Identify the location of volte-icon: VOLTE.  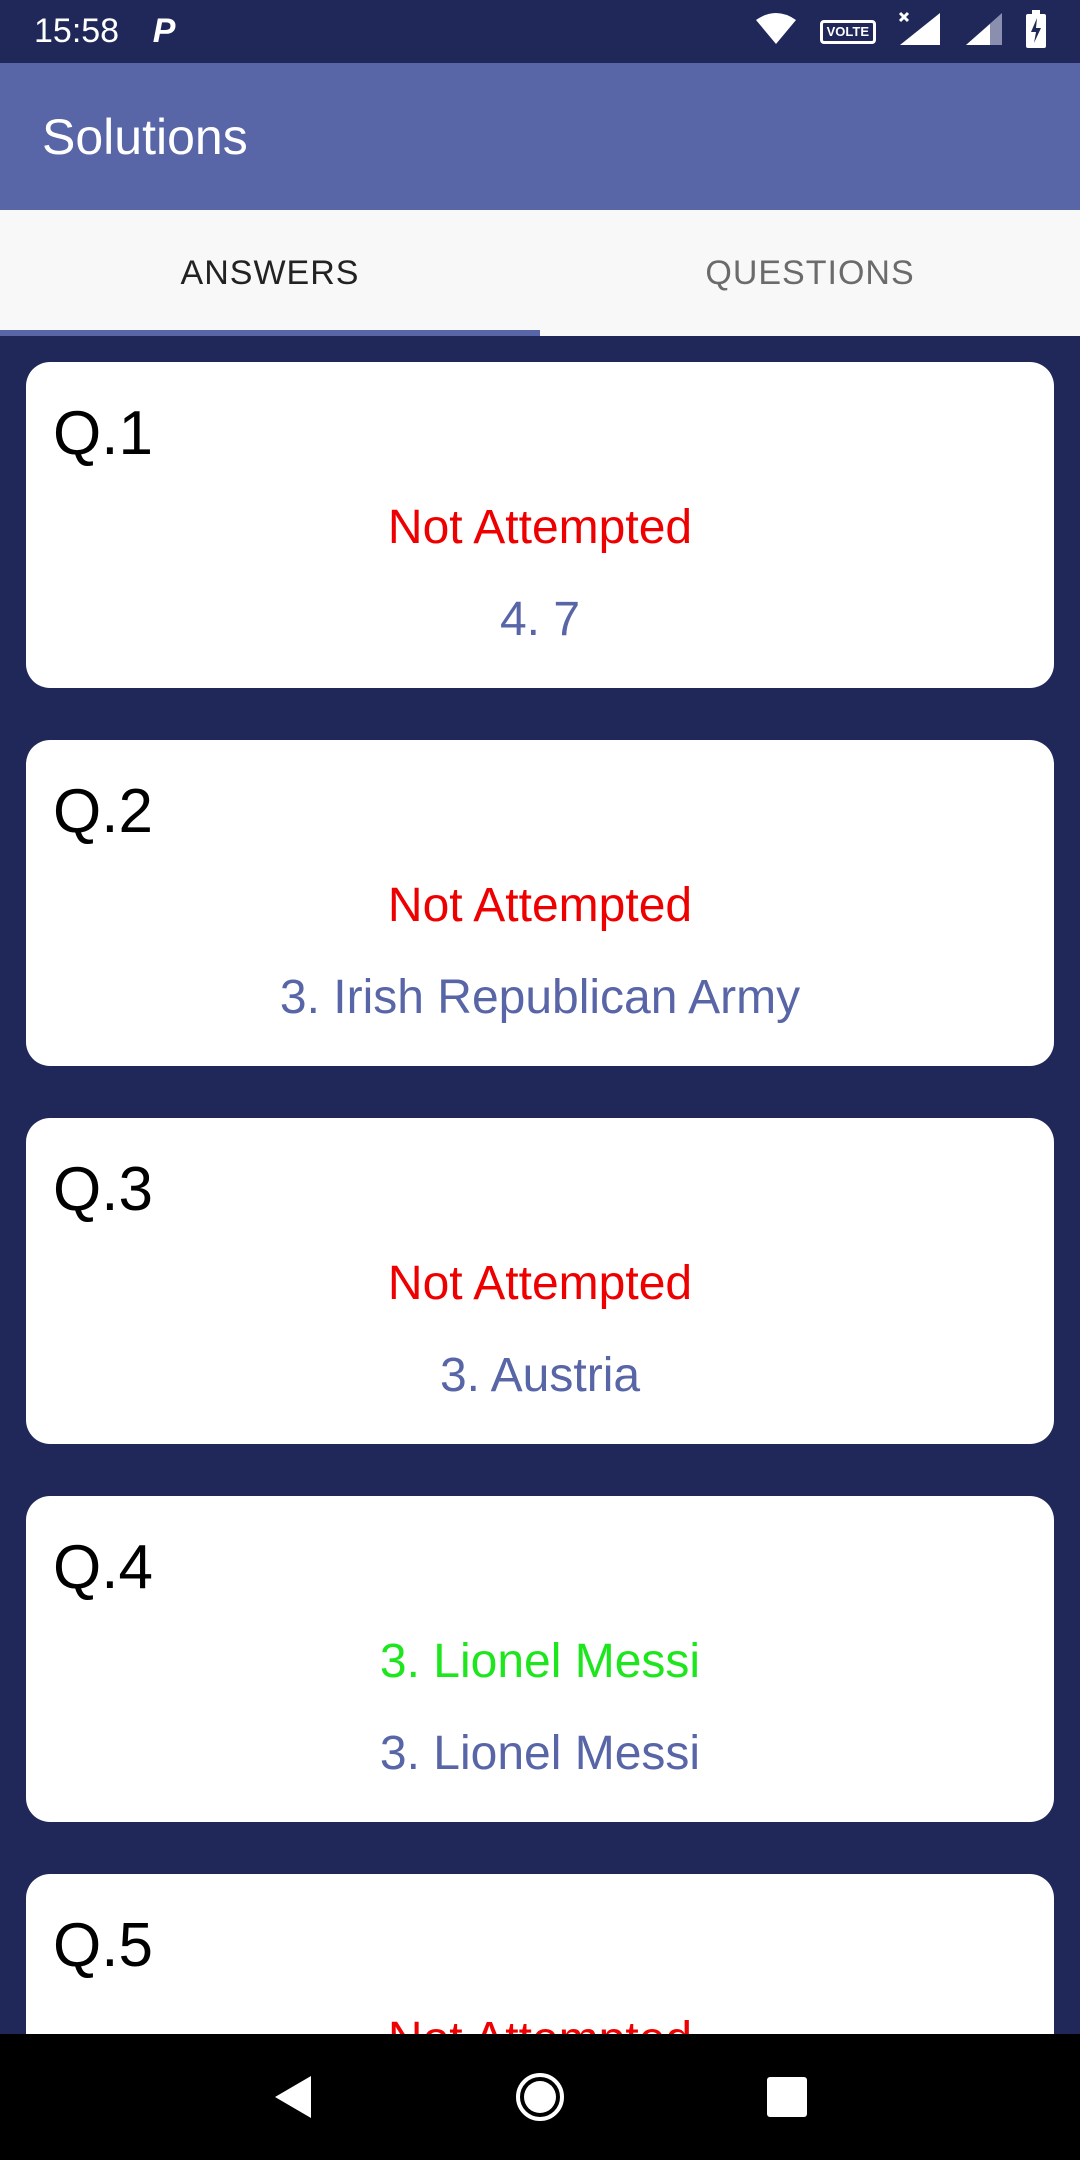
(847, 31).